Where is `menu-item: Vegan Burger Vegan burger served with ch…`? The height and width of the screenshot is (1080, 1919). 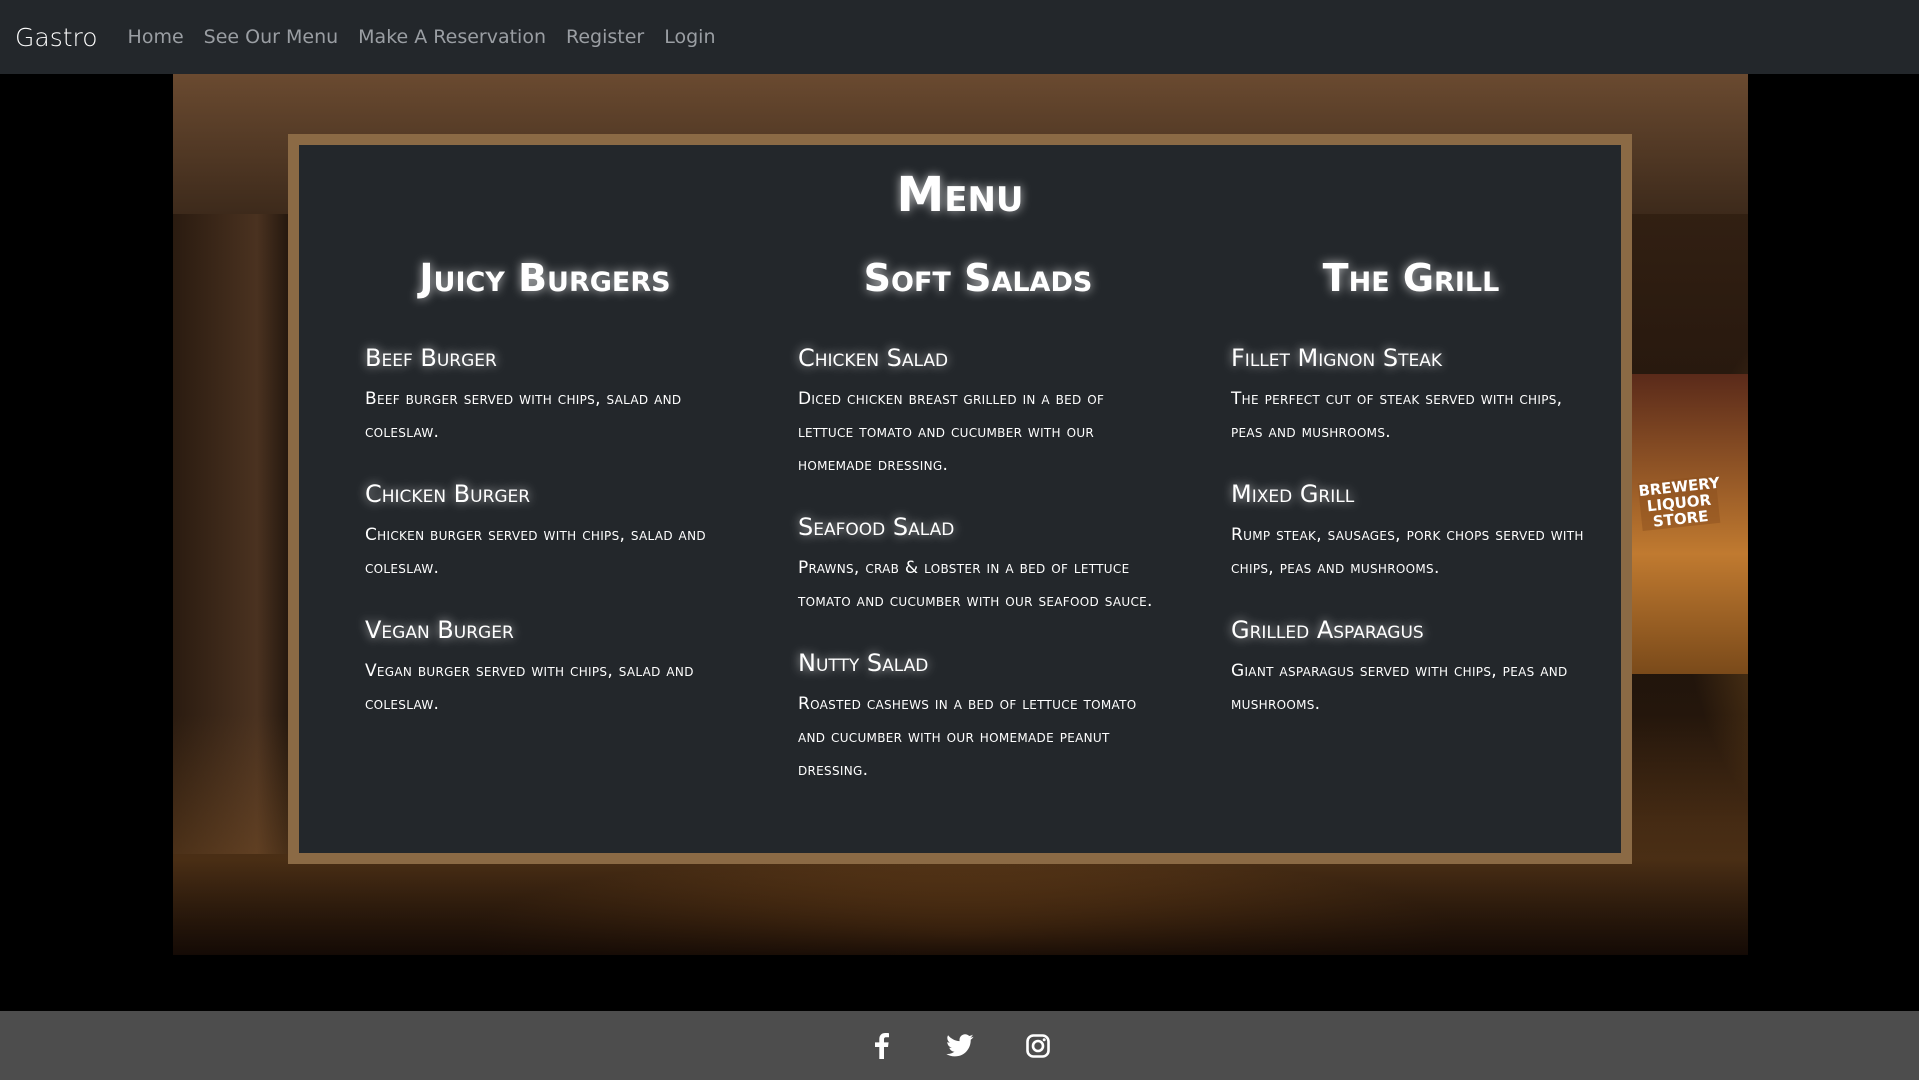
menu-item: Vegan Burger Vegan burger served with ch… is located at coordinates (545, 667).